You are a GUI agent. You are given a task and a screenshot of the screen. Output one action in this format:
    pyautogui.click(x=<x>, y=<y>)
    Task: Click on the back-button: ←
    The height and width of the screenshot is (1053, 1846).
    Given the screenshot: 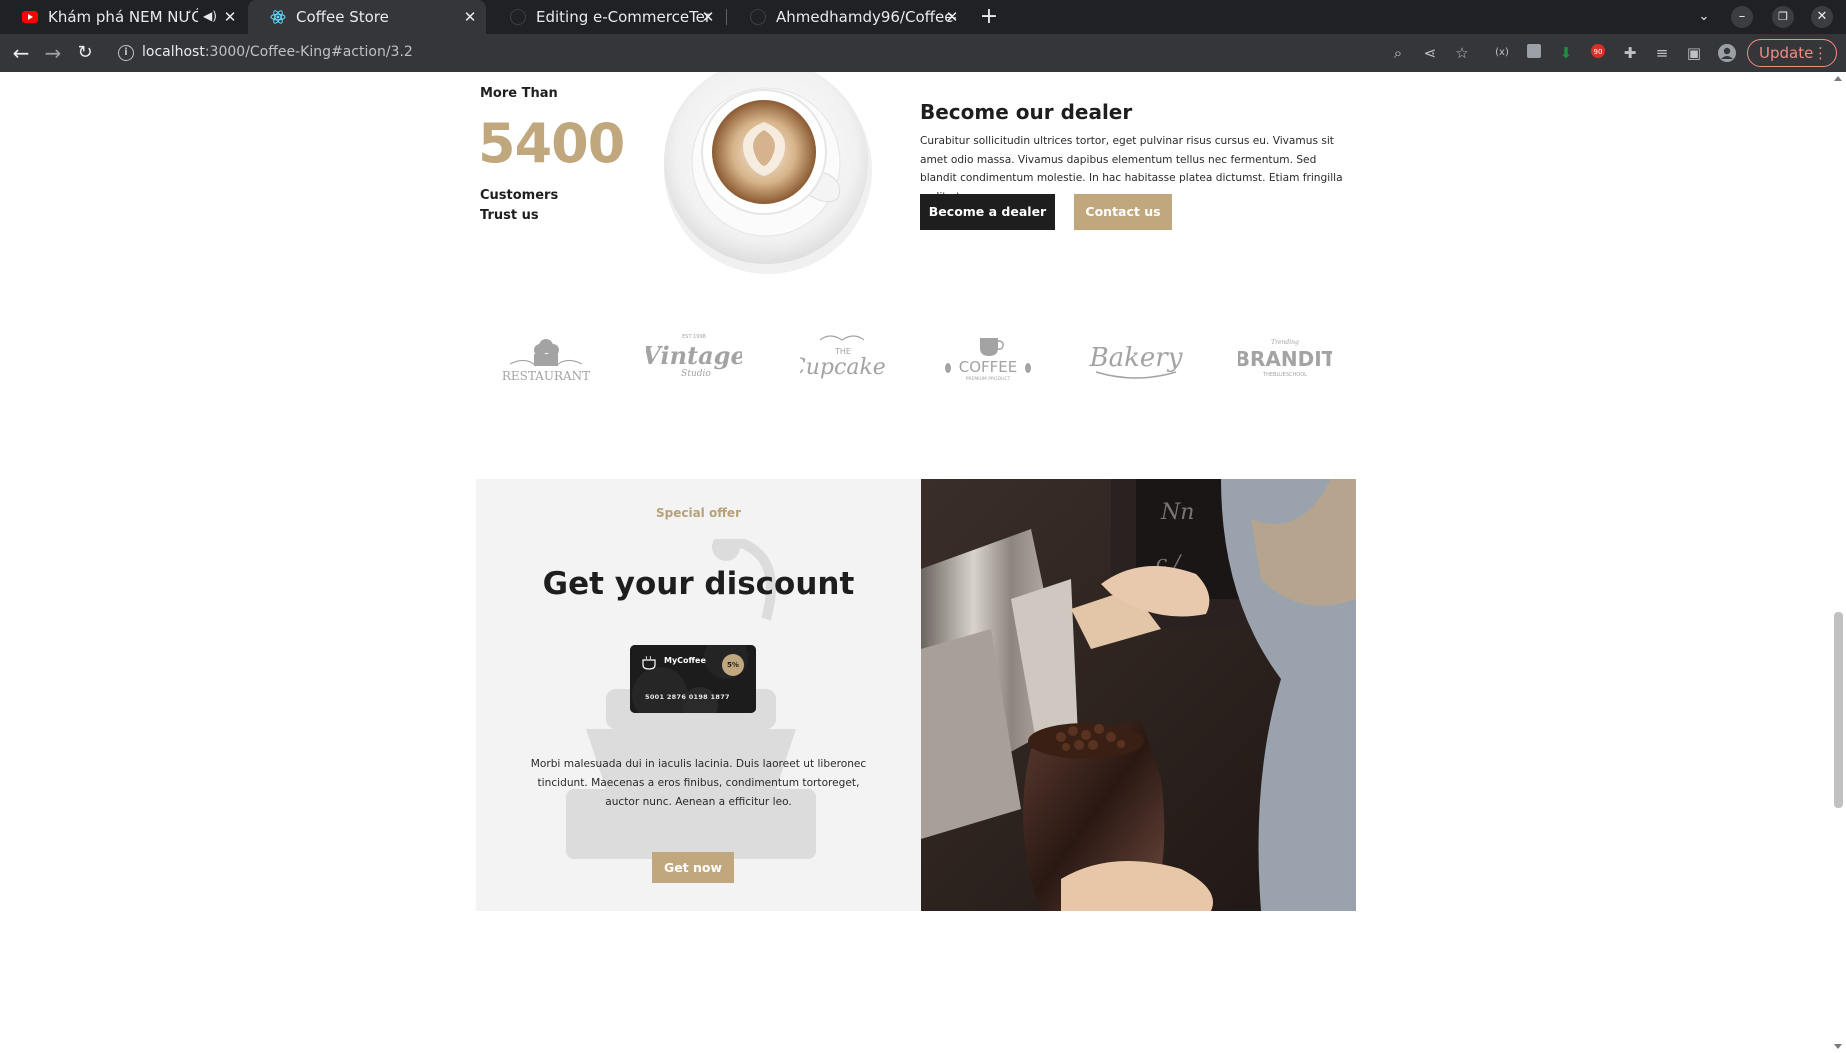 What is the action you would take?
    pyautogui.click(x=21, y=53)
    